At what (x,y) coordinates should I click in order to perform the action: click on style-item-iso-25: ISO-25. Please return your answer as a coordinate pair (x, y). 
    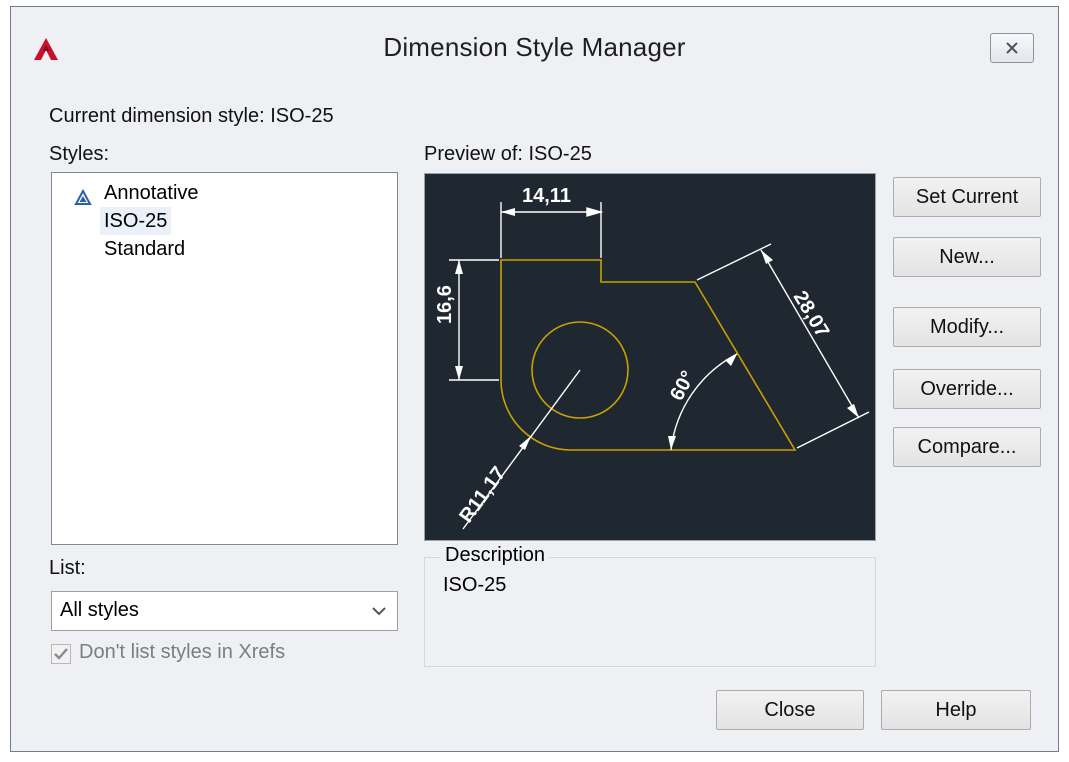
    Looking at the image, I should click on (136, 221).